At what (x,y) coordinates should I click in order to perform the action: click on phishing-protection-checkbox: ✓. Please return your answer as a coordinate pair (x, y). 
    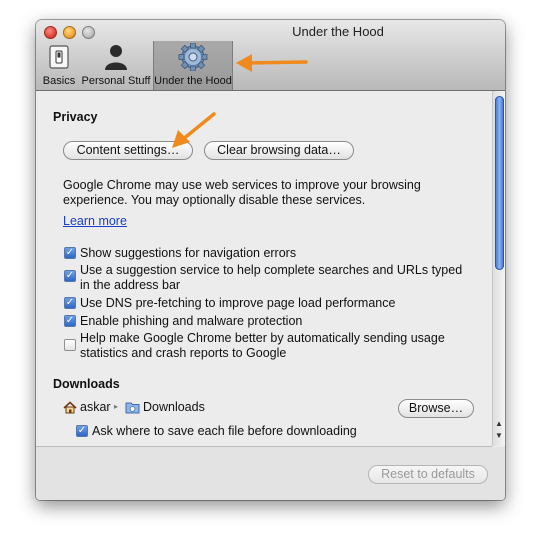
    Looking at the image, I should click on (70, 321).